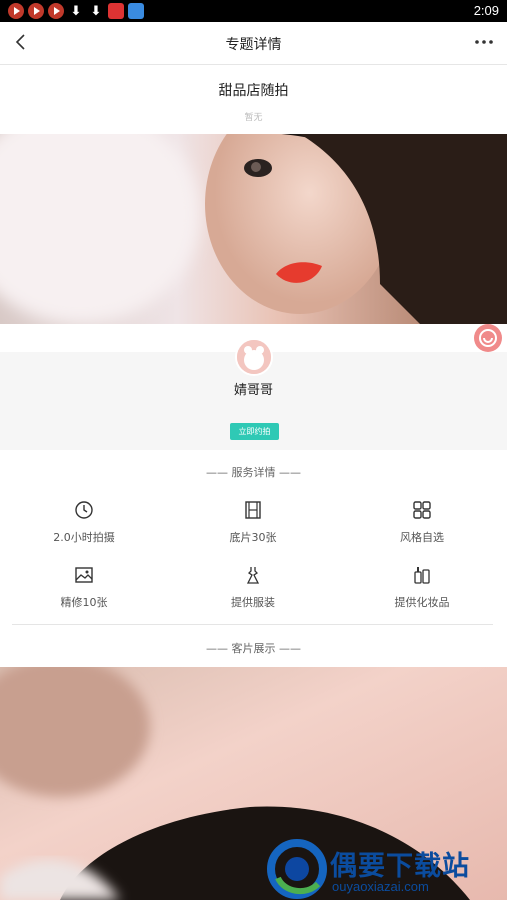  I want to click on book-now-button: 立即约拍, so click(254, 431).